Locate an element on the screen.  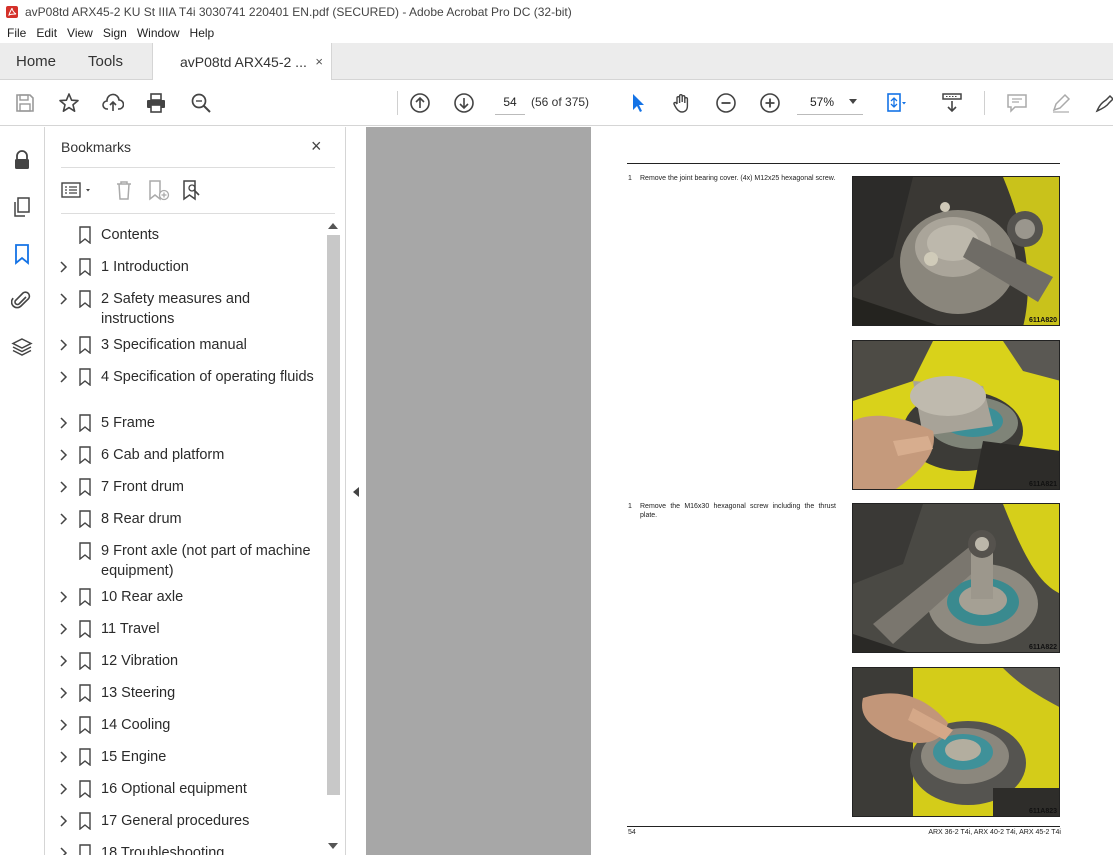
bookmark-item: 6 Cab and platform is located at coordinates (186, 455).